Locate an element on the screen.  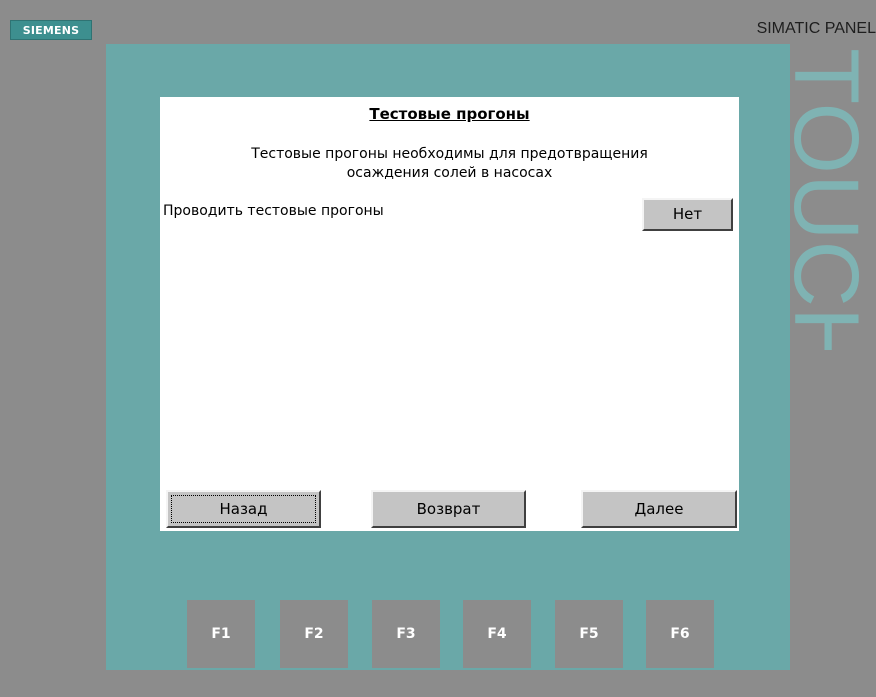
test-runs-toggle-button: Нет is located at coordinates (687, 214).